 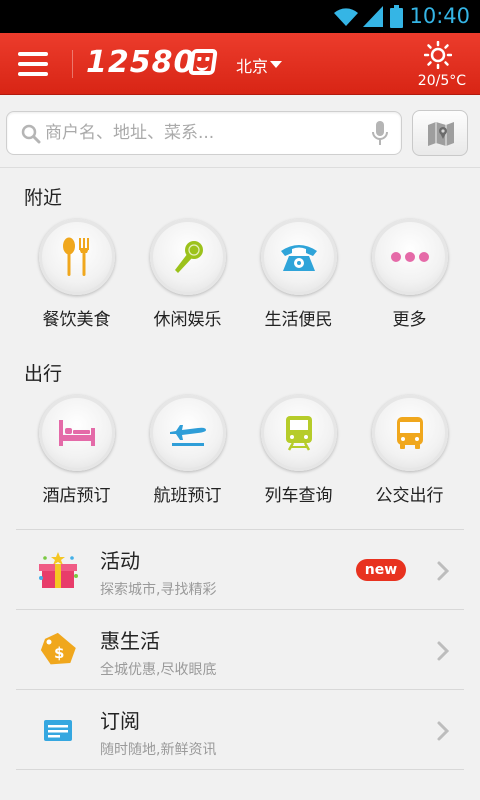 I want to click on signal-icon, so click(x=373, y=16).